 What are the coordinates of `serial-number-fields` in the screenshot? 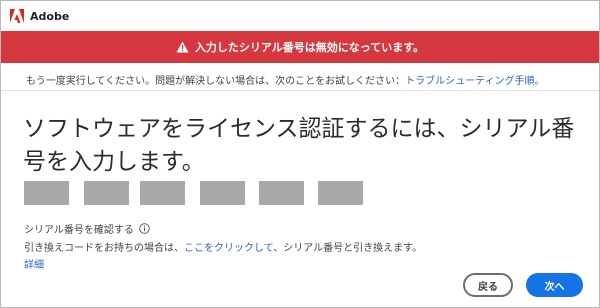 It's located at (201, 193).